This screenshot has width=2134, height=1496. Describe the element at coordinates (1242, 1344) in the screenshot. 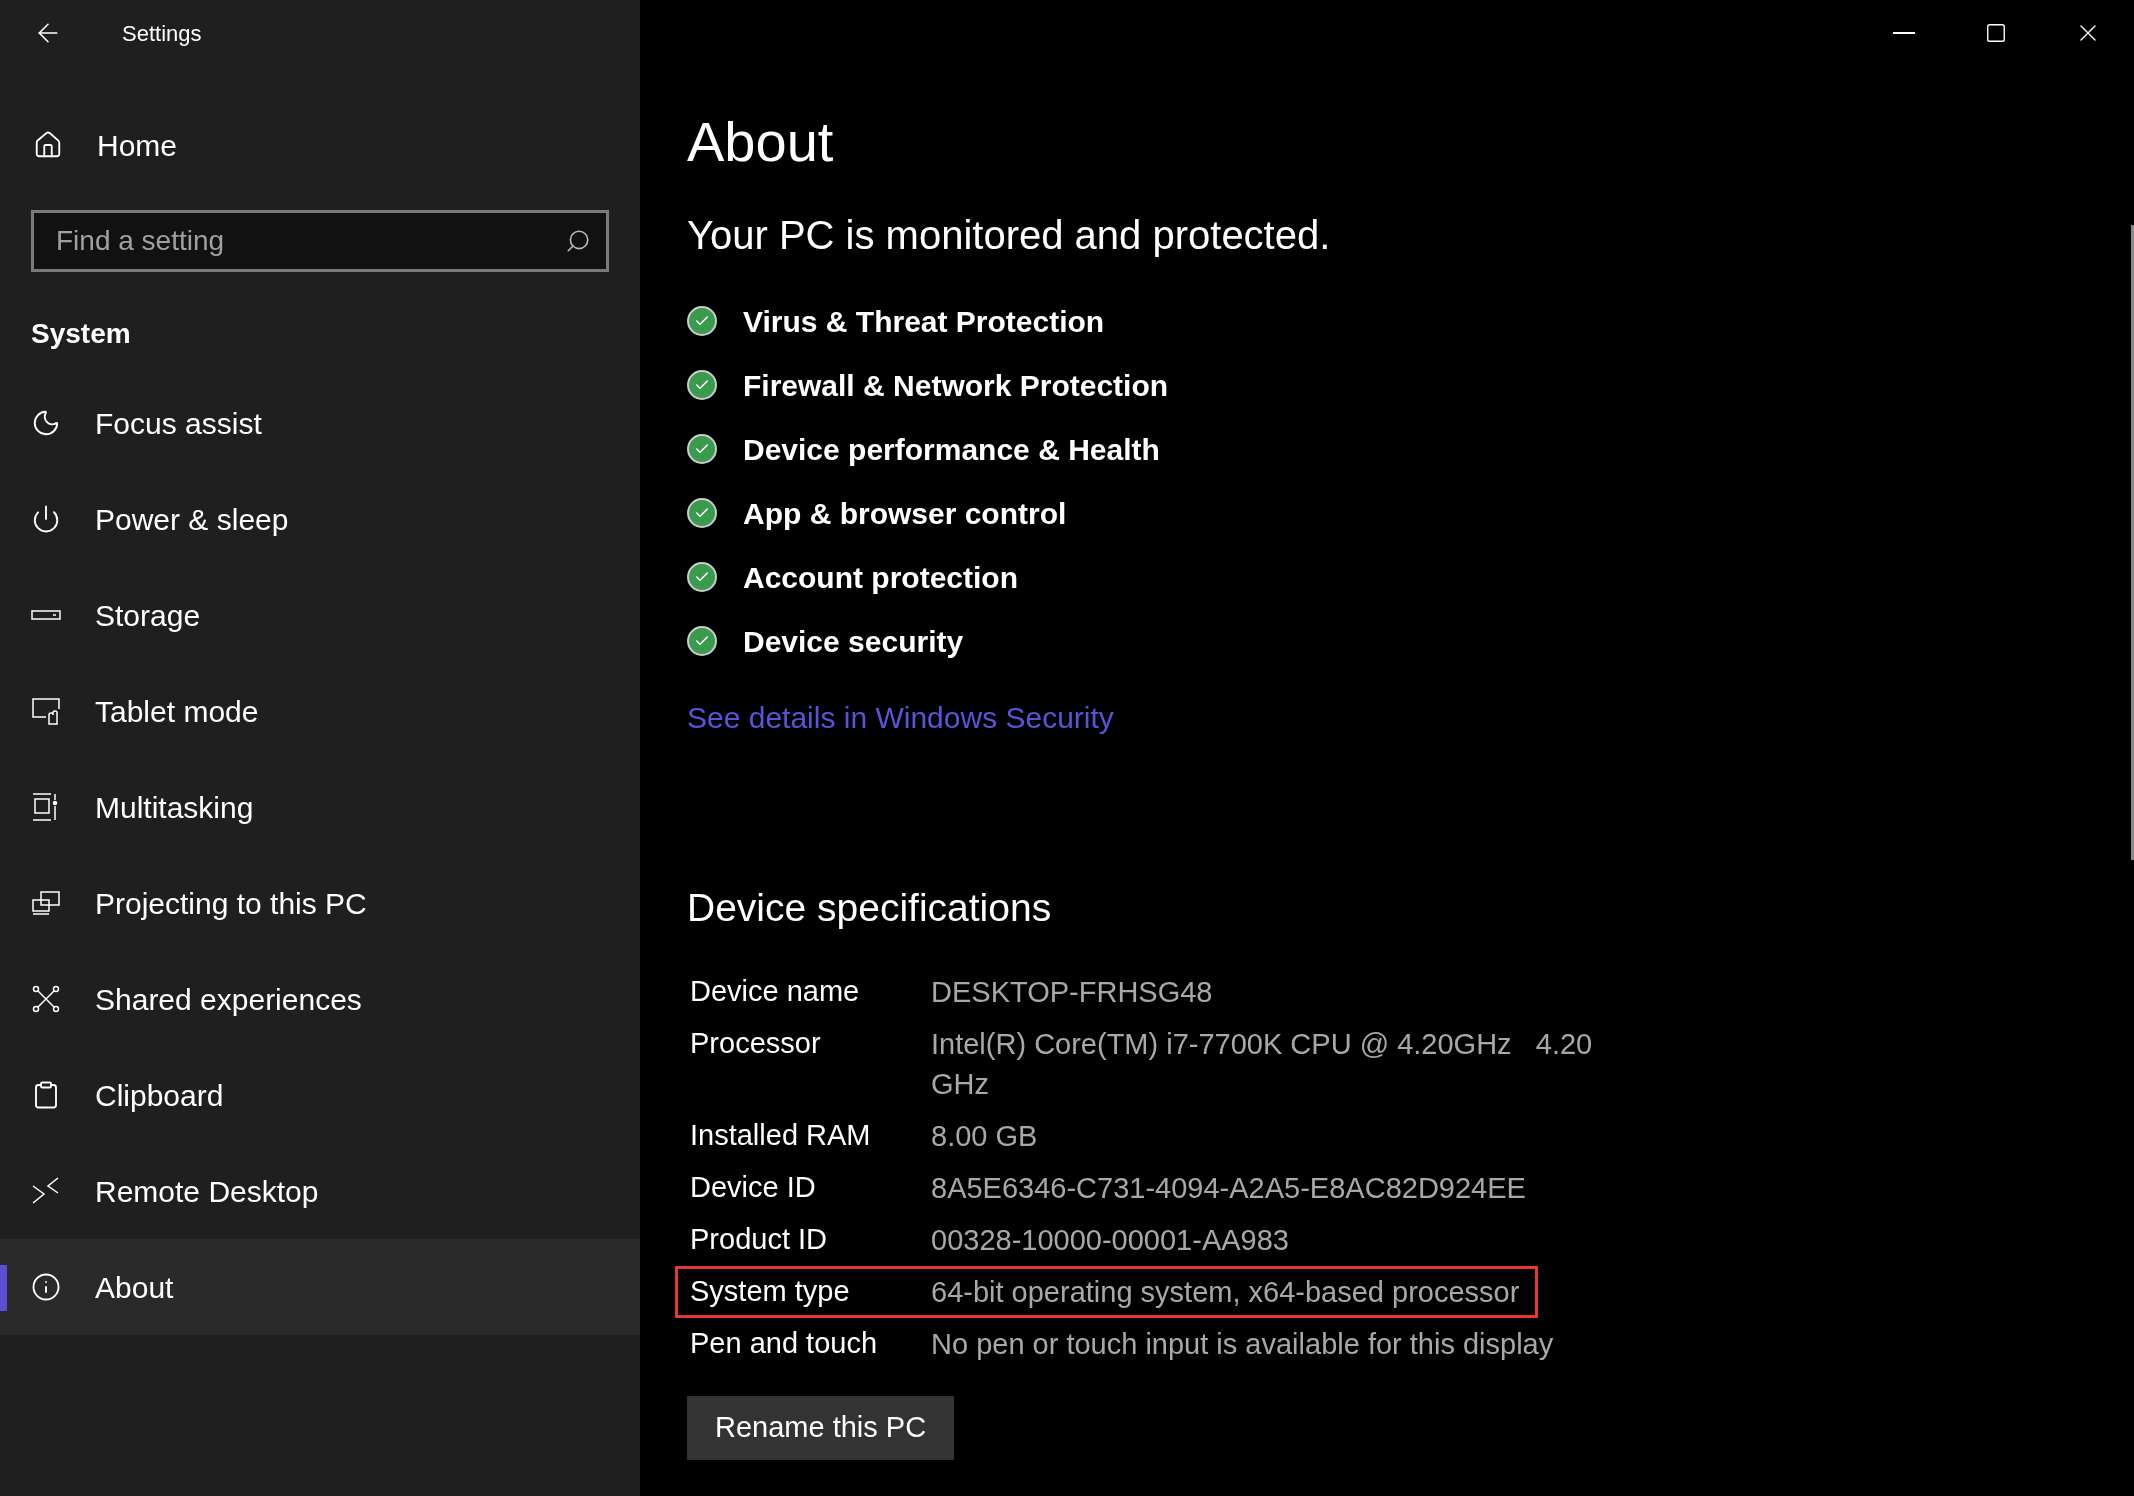

I see `spec-value: No pen or touch input is available for this display` at that location.